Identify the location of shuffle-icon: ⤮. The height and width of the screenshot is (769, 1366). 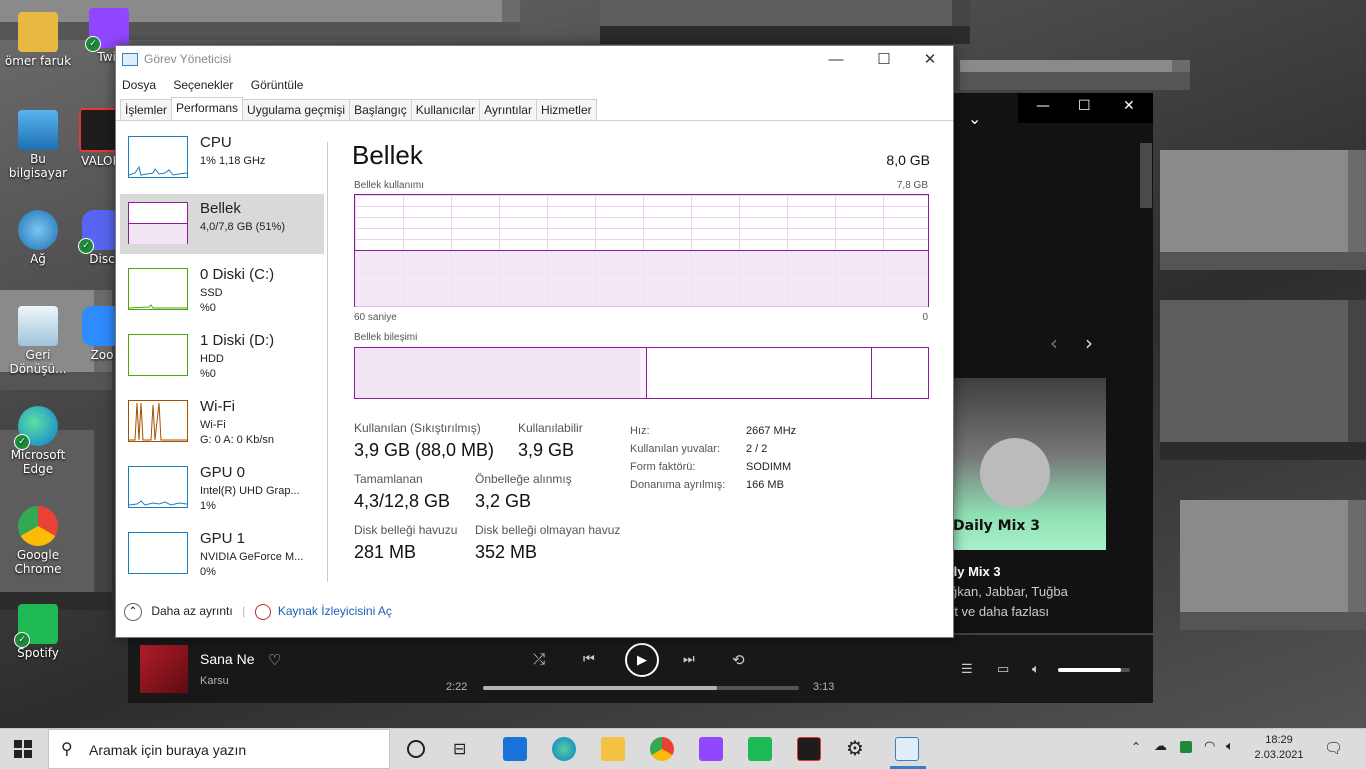
(539, 659).